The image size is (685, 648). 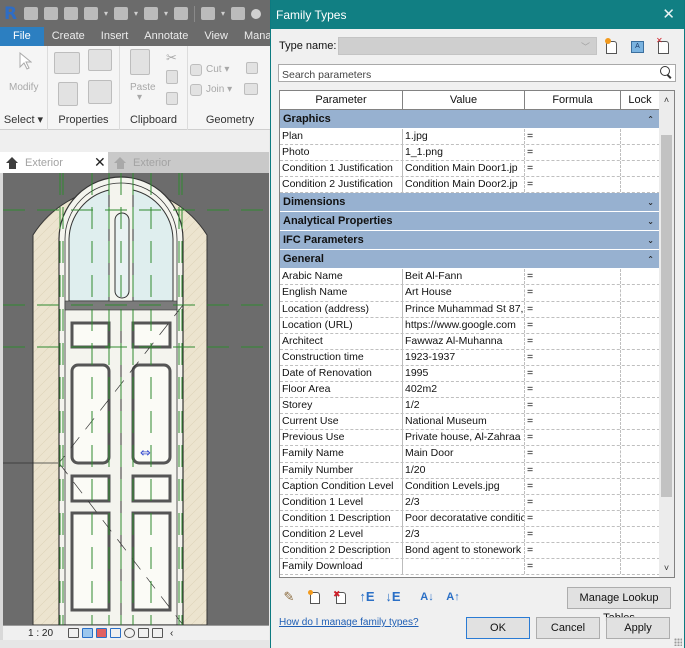 What do you see at coordinates (166, 36) in the screenshot?
I see `ribbon-tab-annotate: Annotate` at bounding box center [166, 36].